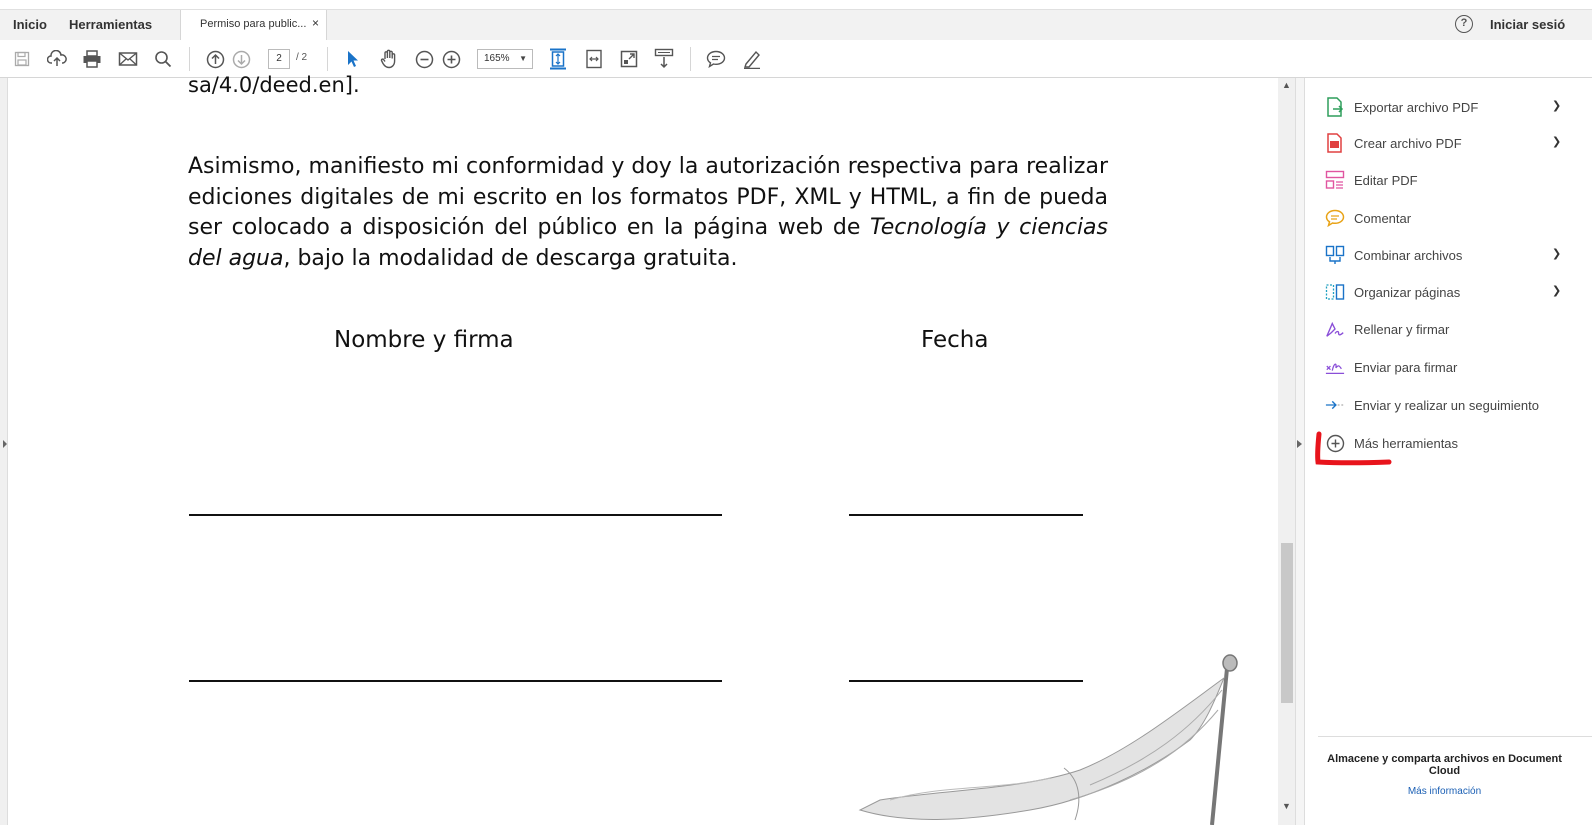 The height and width of the screenshot is (825, 1592). I want to click on fit-width-icon, so click(594, 59).